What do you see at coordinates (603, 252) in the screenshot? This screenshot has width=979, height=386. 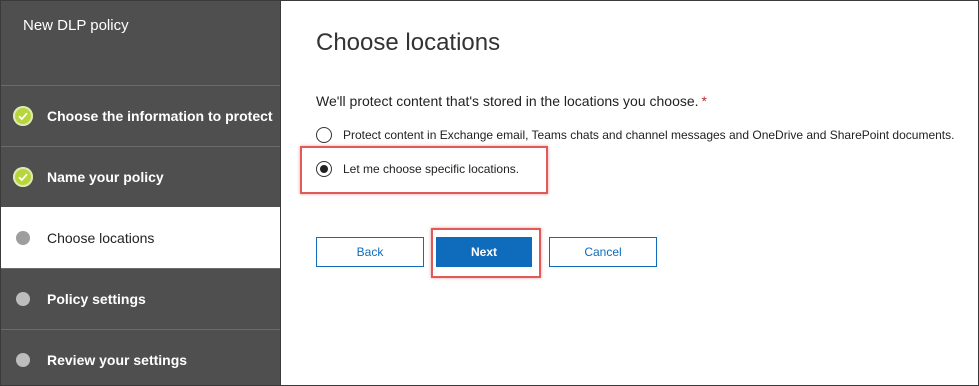 I see `cancel-button: Cancel` at bounding box center [603, 252].